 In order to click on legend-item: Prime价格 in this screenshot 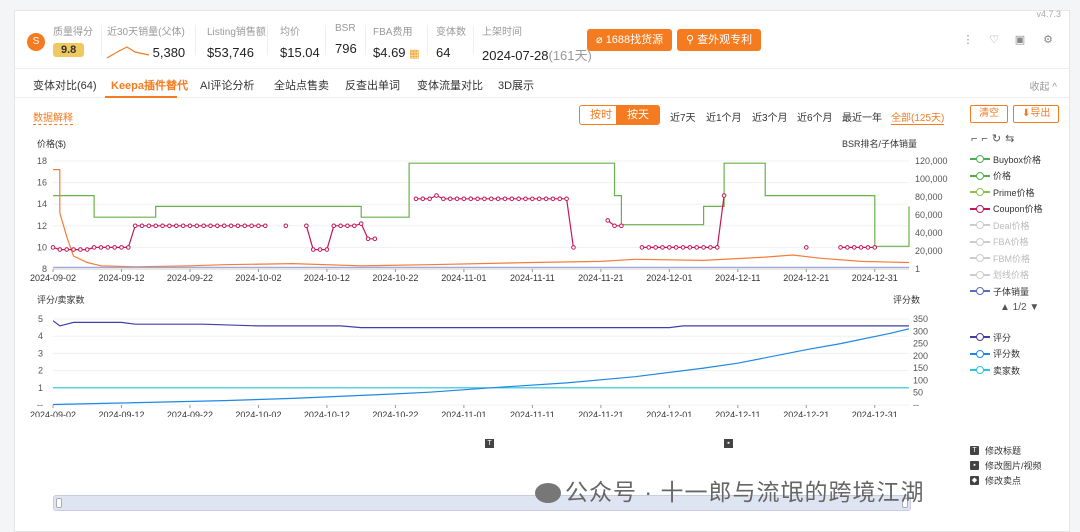, I will do `click(1006, 192)`.